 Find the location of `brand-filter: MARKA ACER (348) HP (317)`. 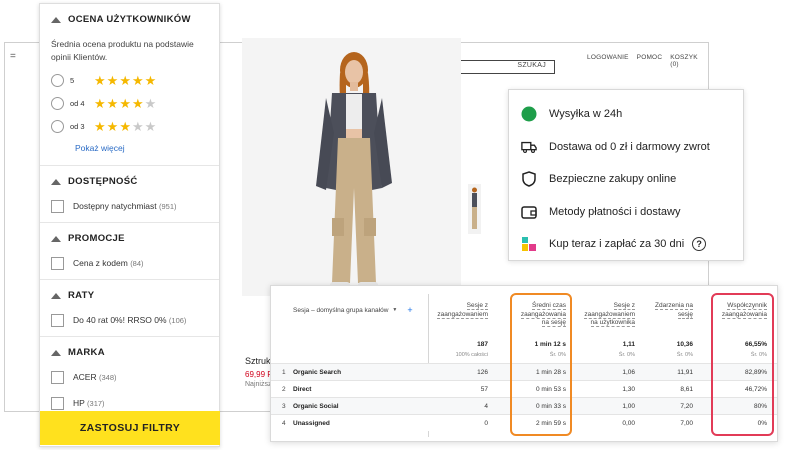

brand-filter: MARKA ACER (348) HP (317) is located at coordinates (129, 378).